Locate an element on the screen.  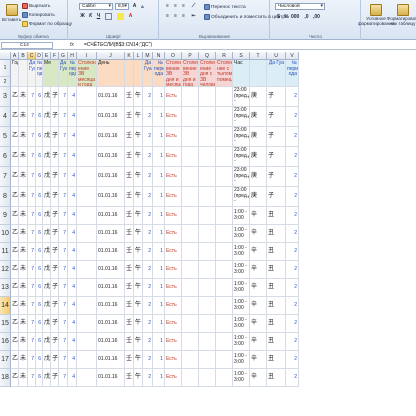
underline-button: Ч is located at coordinates (98, 16).